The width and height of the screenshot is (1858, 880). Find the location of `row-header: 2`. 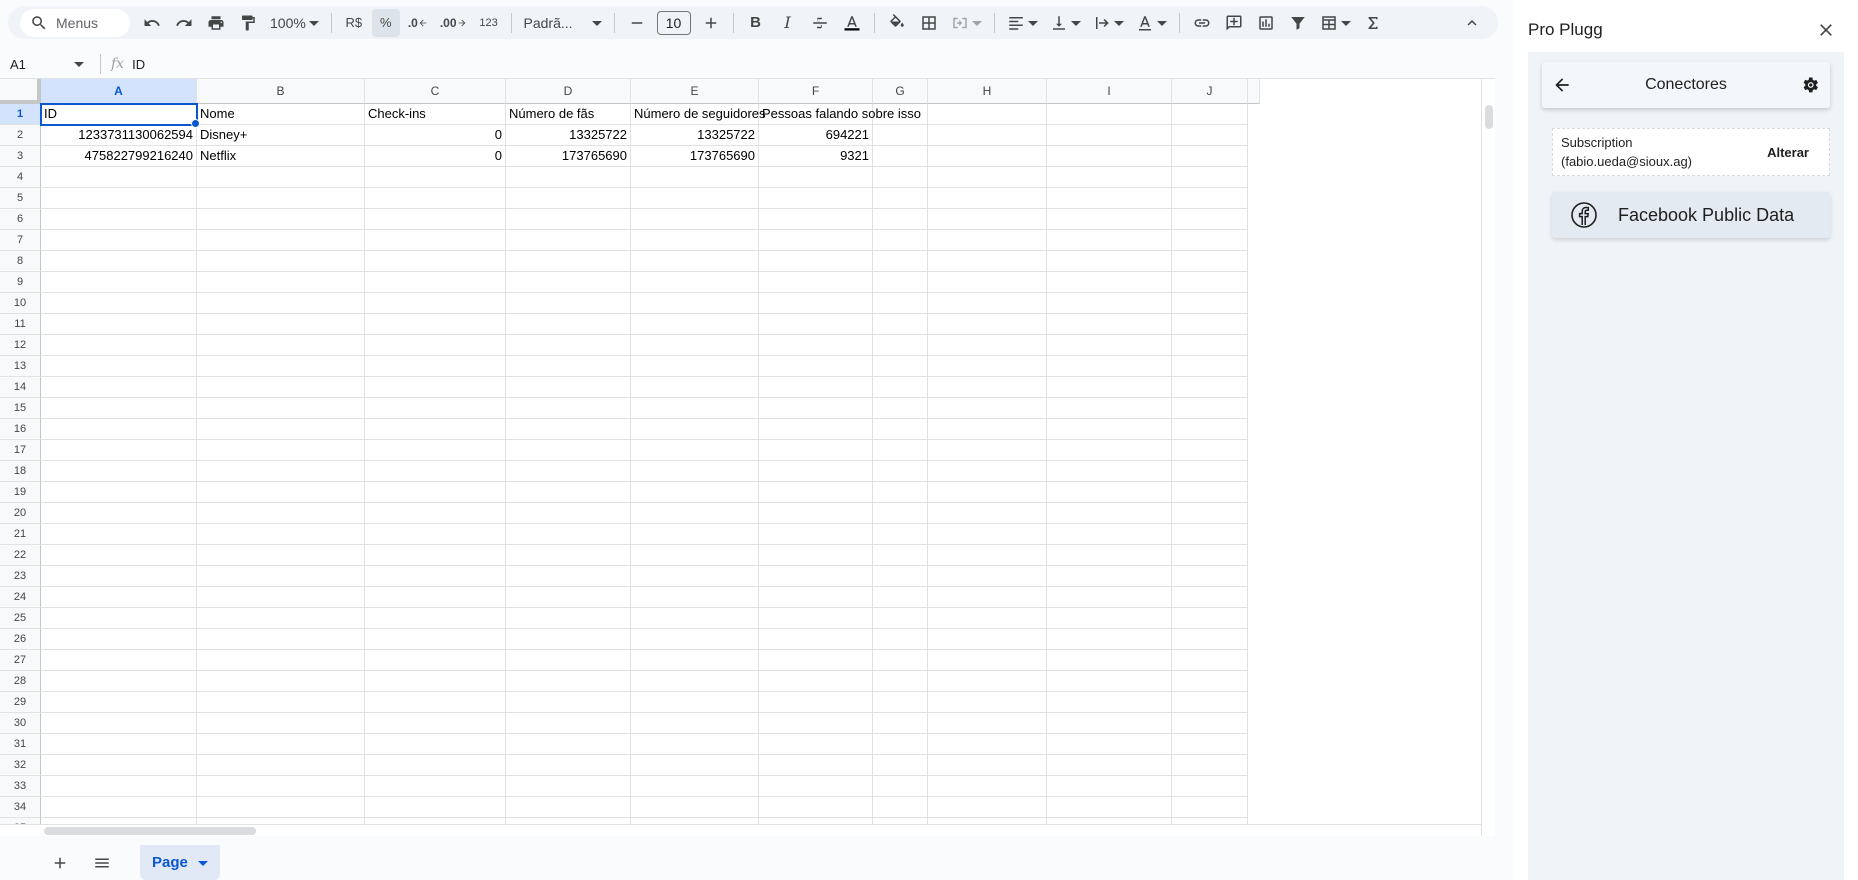

row-header: 2 is located at coordinates (20, 135).